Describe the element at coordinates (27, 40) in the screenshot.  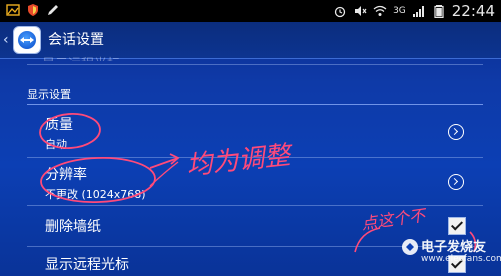
I see `teamviewer-app-icon` at that location.